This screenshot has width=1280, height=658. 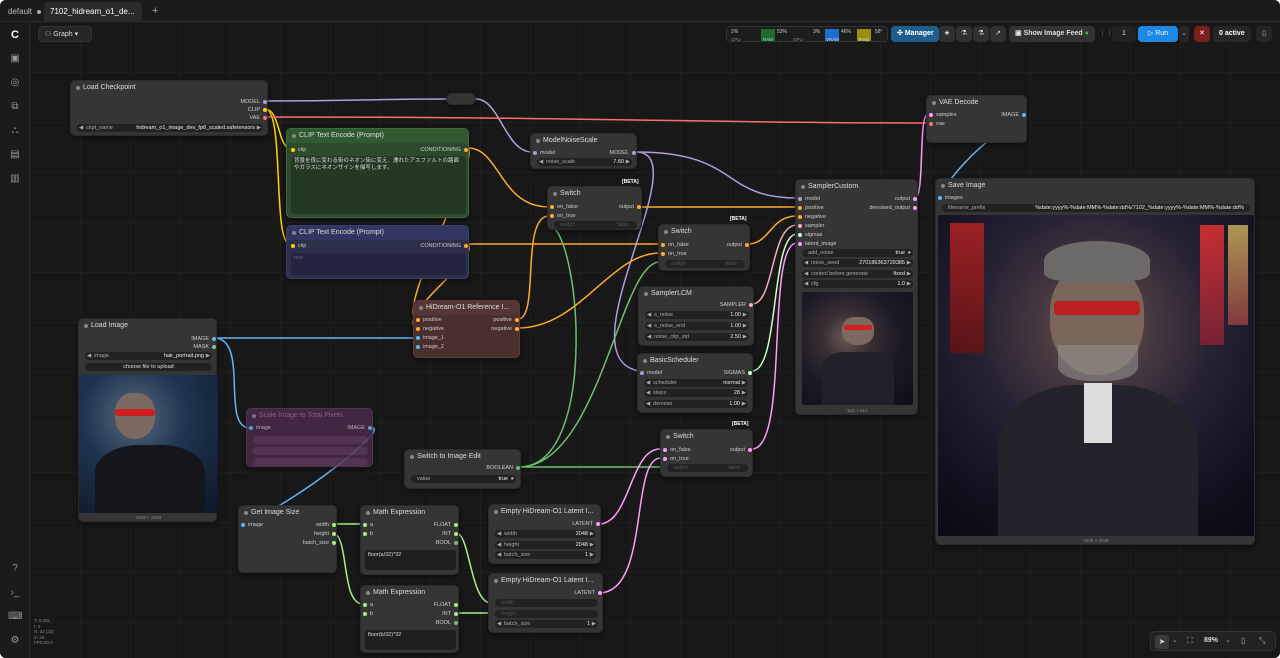 I want to click on node-title: Switch, so click(x=706, y=437).